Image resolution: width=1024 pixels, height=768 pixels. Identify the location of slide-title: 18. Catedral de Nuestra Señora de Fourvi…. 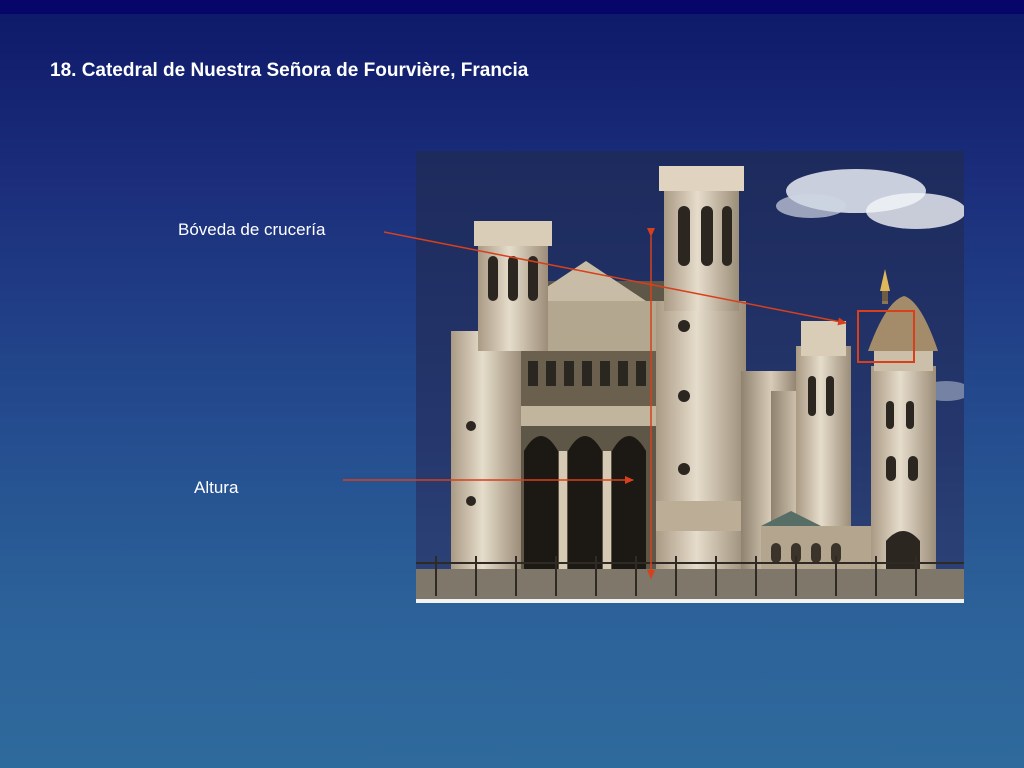
(289, 70).